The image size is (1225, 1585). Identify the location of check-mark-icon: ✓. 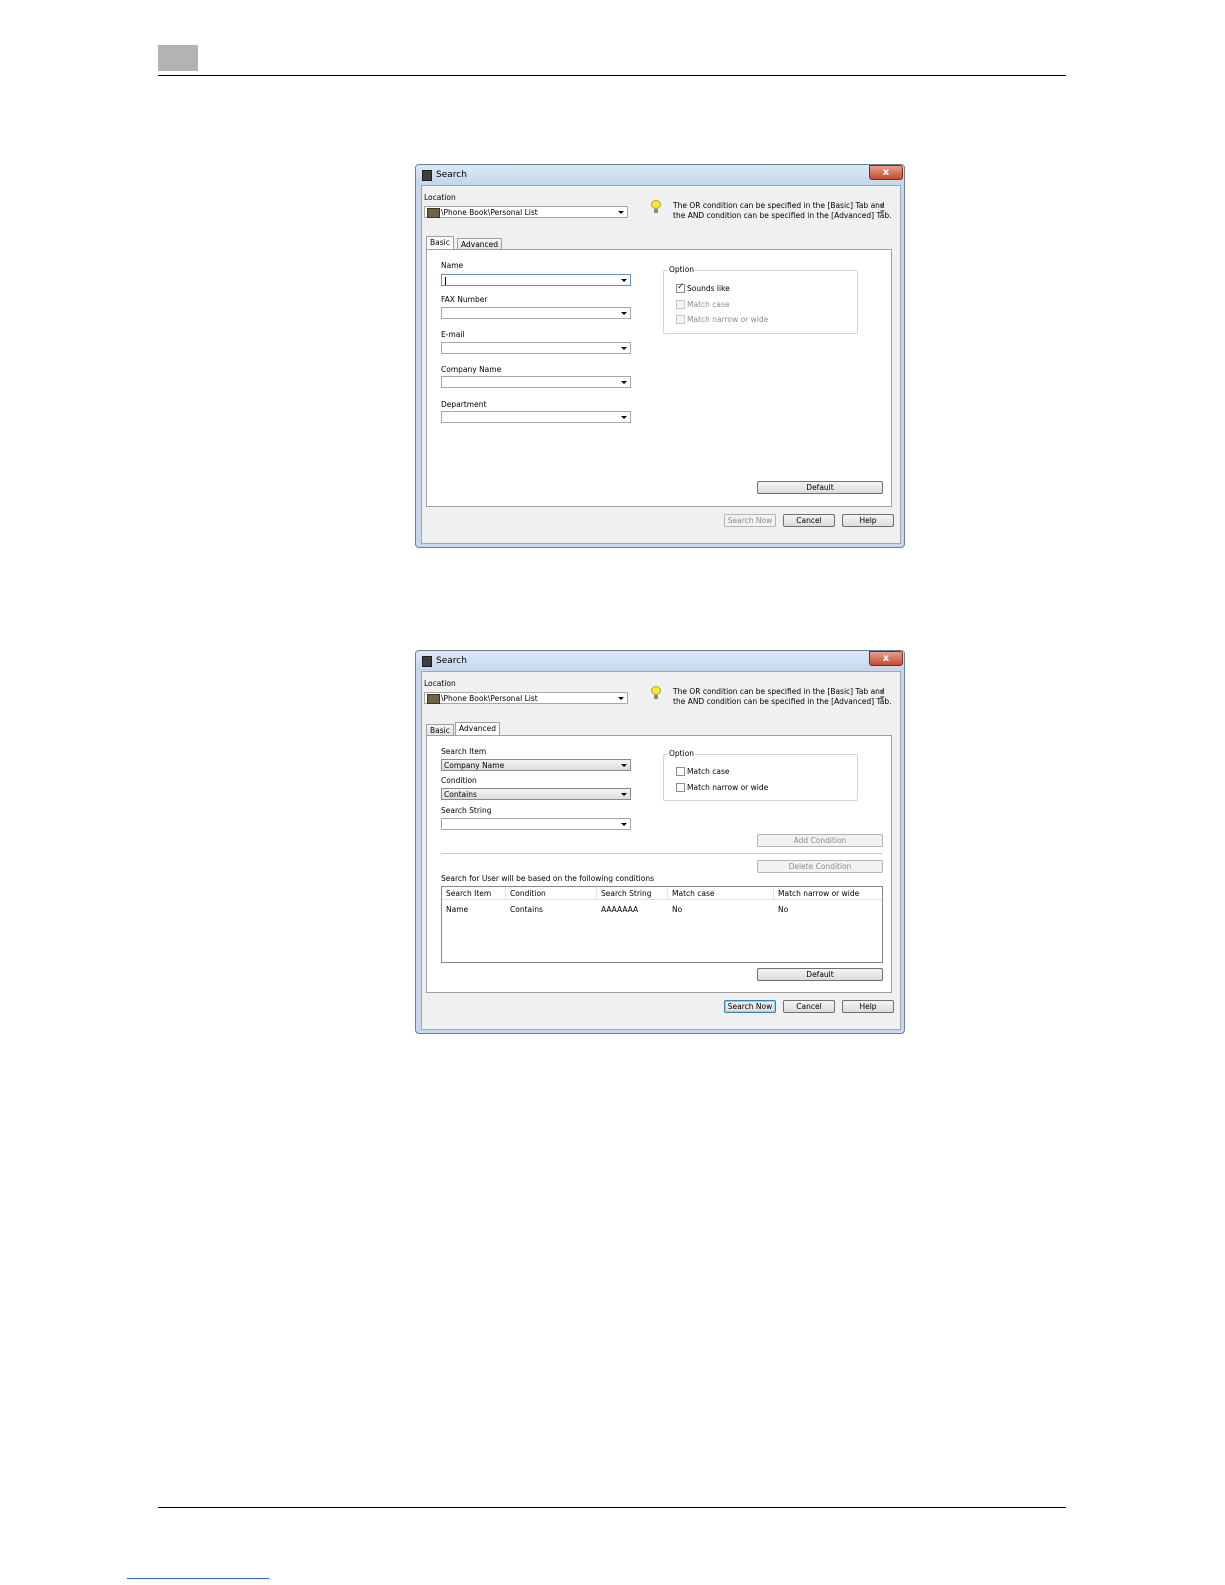
(681, 287).